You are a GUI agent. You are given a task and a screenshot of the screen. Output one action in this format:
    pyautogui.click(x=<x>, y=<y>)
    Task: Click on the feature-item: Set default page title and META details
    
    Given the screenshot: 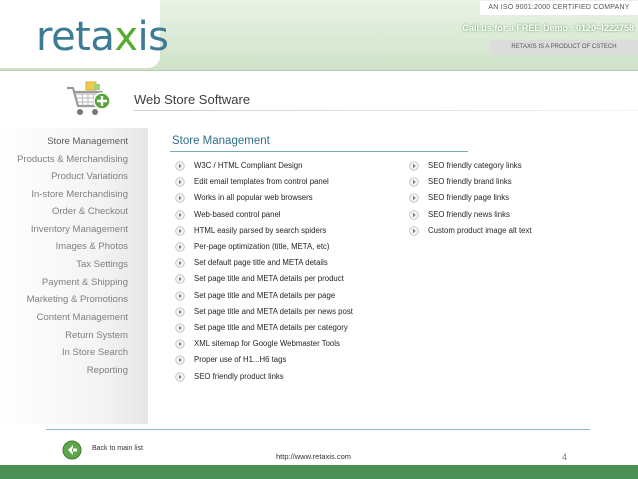 What is the action you would take?
    pyautogui.click(x=251, y=263)
    